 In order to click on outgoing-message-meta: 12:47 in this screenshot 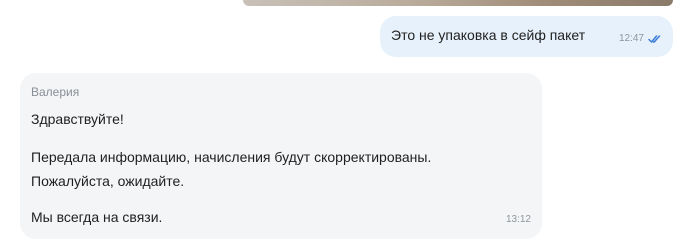, I will do `click(640, 38)`.